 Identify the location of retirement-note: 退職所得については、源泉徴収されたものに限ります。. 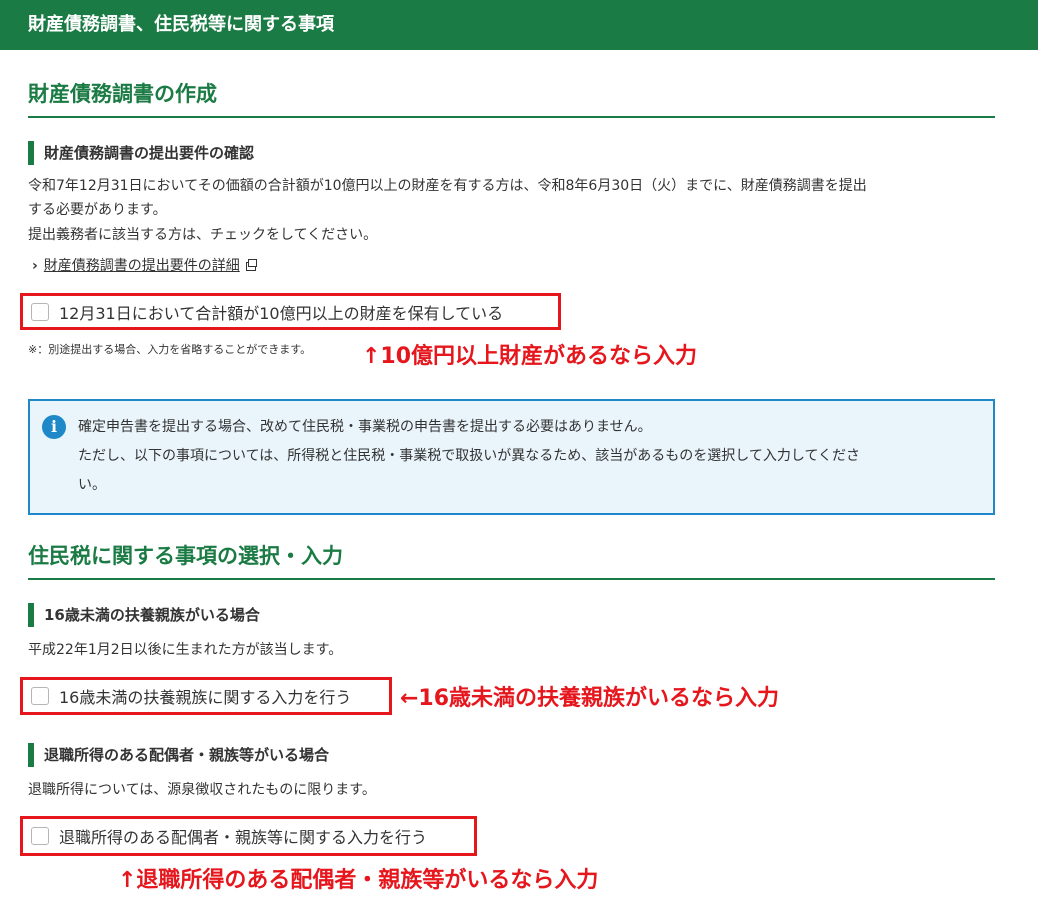
(202, 790).